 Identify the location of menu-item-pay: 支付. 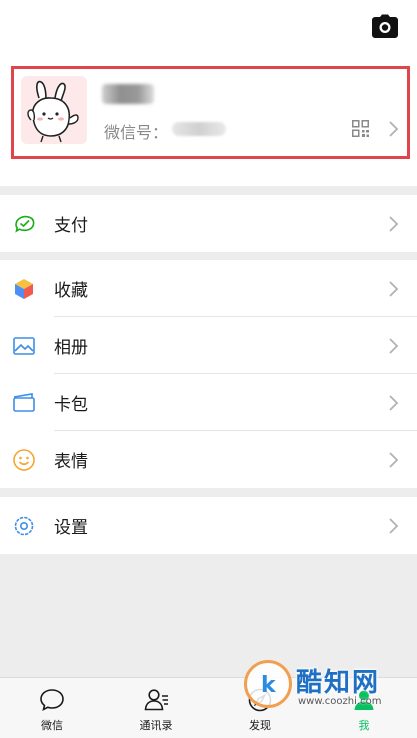
(208, 223).